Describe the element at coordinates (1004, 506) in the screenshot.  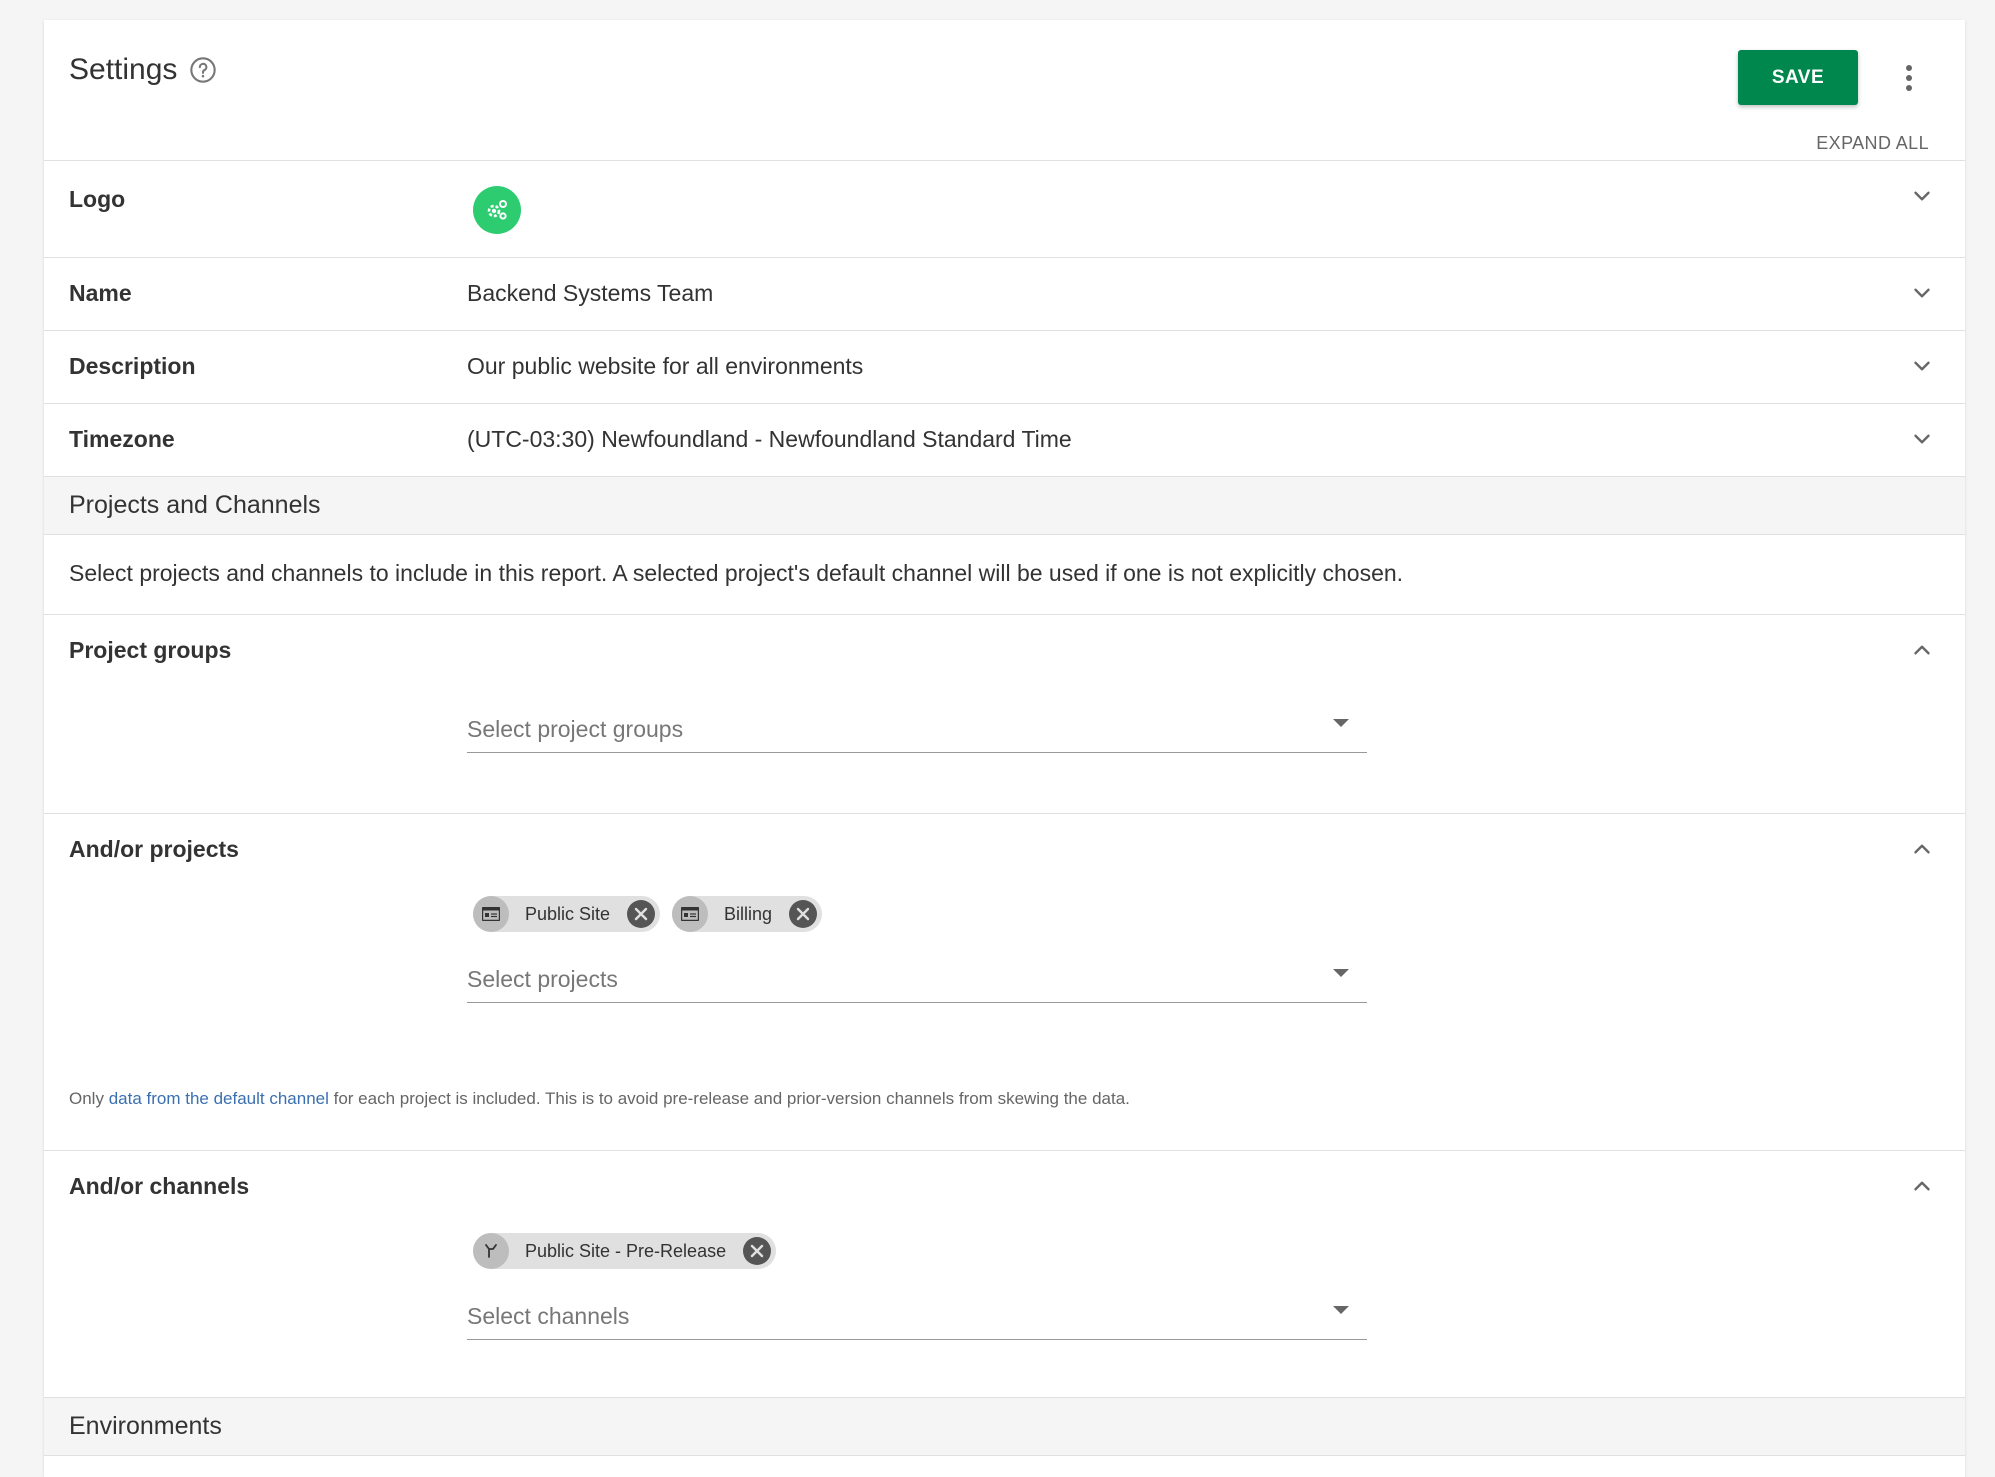
I see `projects-channels-section-header: Projects and Channels` at that location.